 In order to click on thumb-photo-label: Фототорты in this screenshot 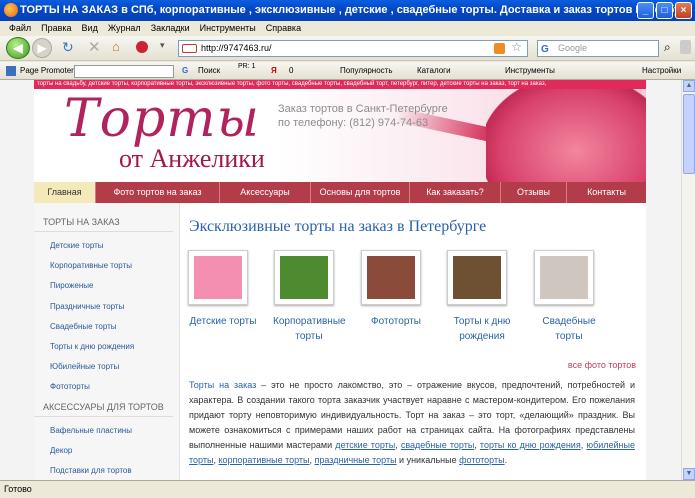, I will do `click(396, 321)`.